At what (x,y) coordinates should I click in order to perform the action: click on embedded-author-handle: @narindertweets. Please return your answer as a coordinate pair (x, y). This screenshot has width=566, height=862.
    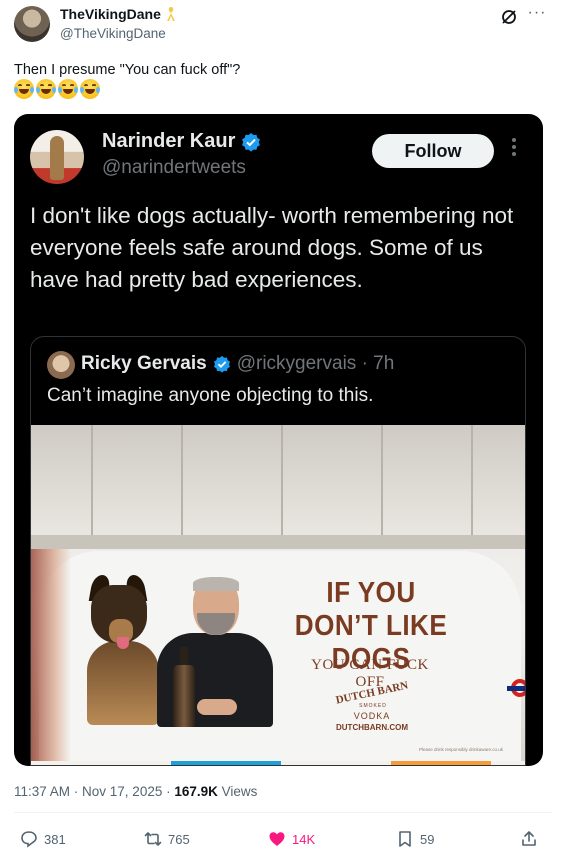
    Looking at the image, I should click on (174, 167).